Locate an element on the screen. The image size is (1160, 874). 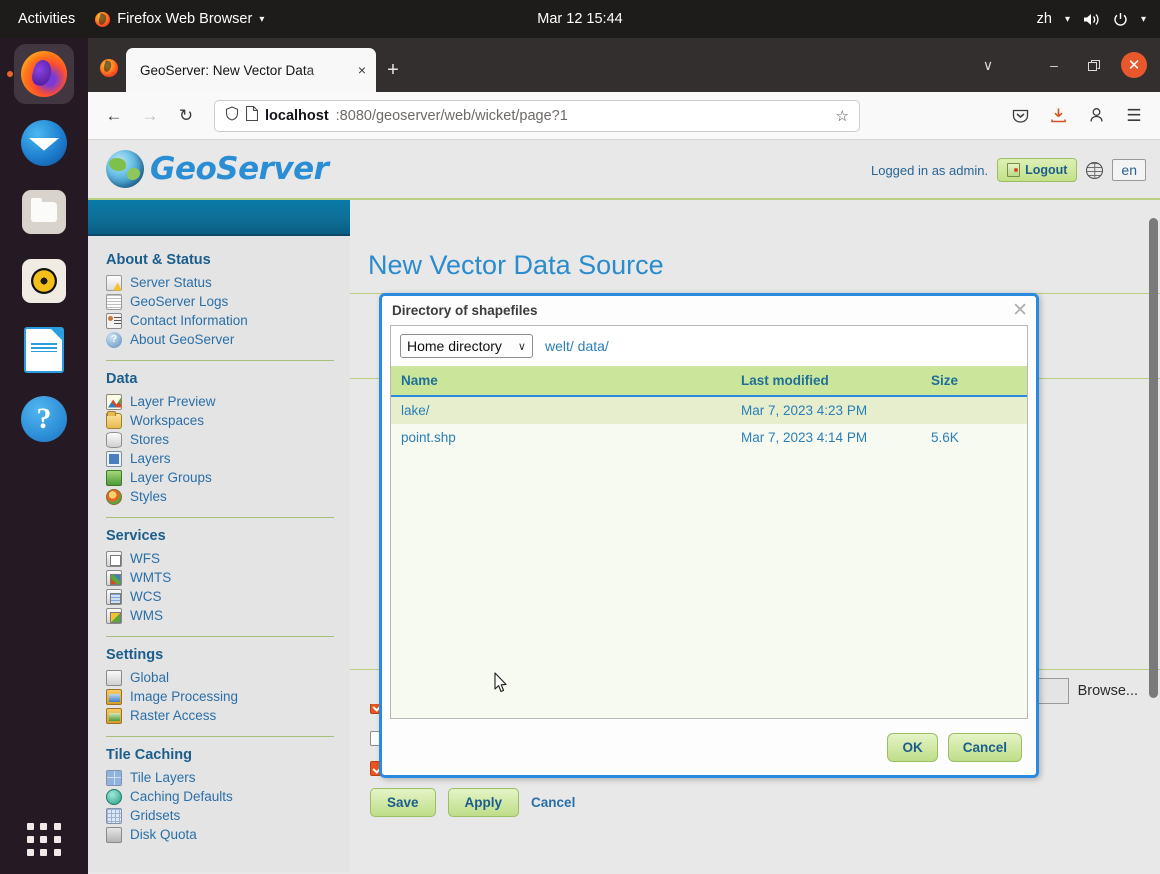
sidebar-item-wcs: WCS is located at coordinates (228, 596).